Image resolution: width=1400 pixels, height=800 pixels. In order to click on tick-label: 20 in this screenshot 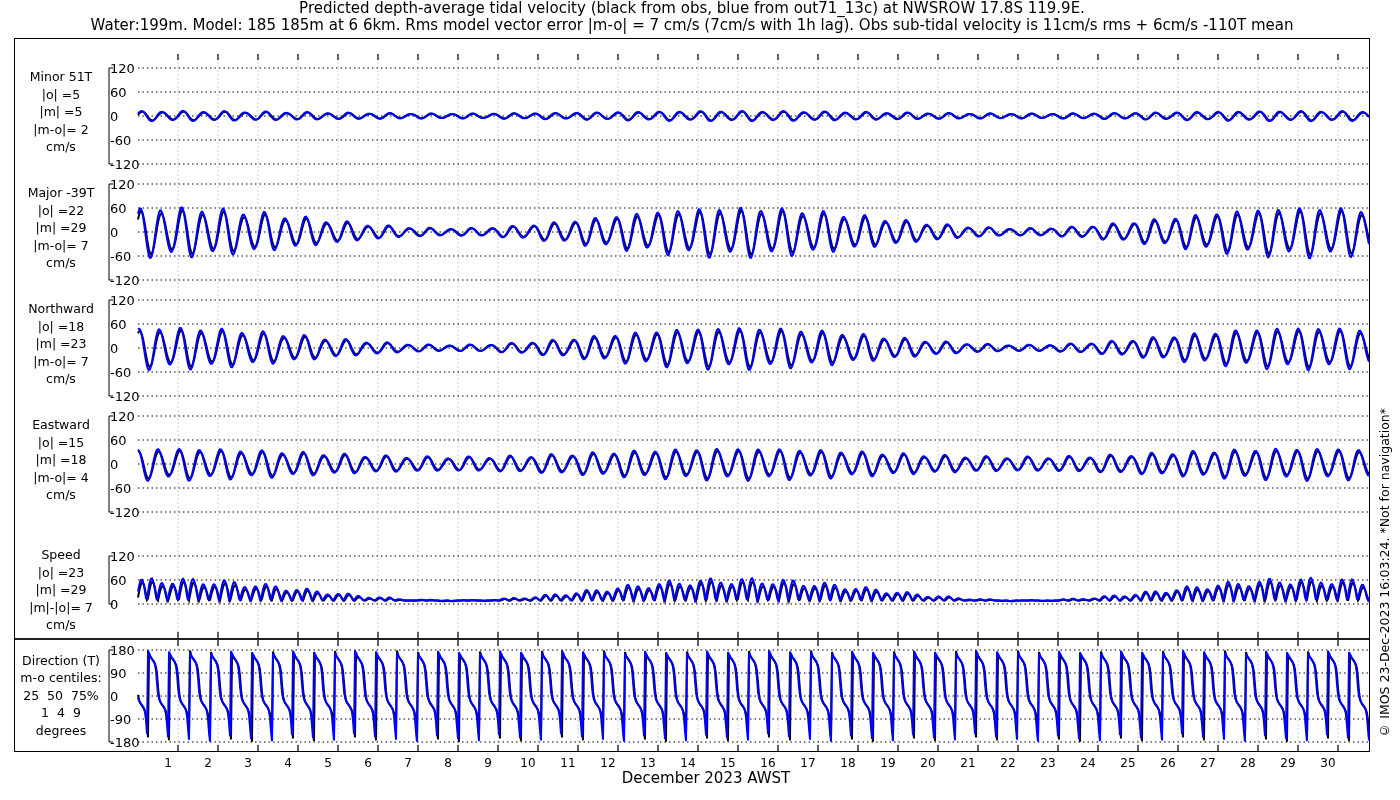, I will do `click(928, 763)`.